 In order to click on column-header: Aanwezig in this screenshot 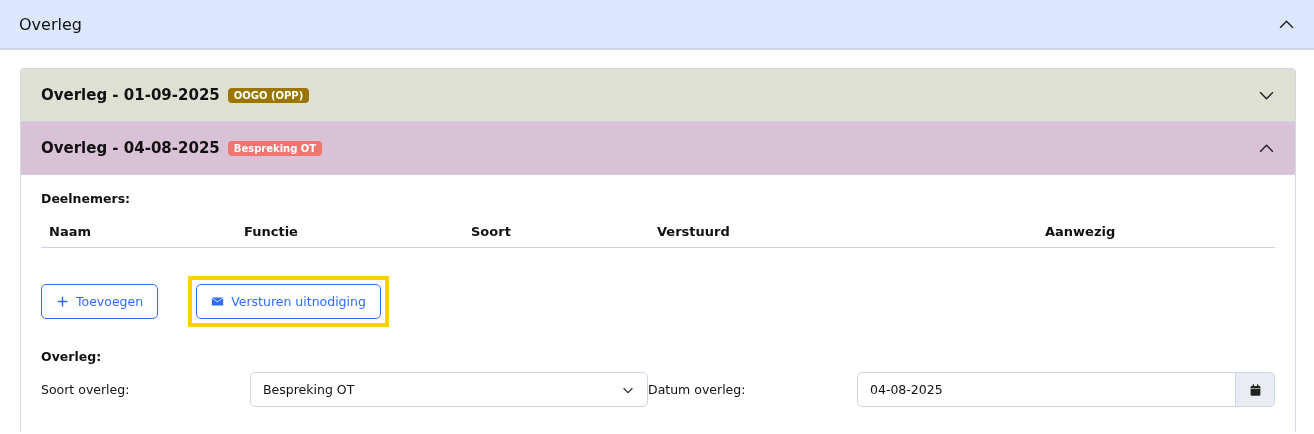, I will do `click(1081, 231)`.